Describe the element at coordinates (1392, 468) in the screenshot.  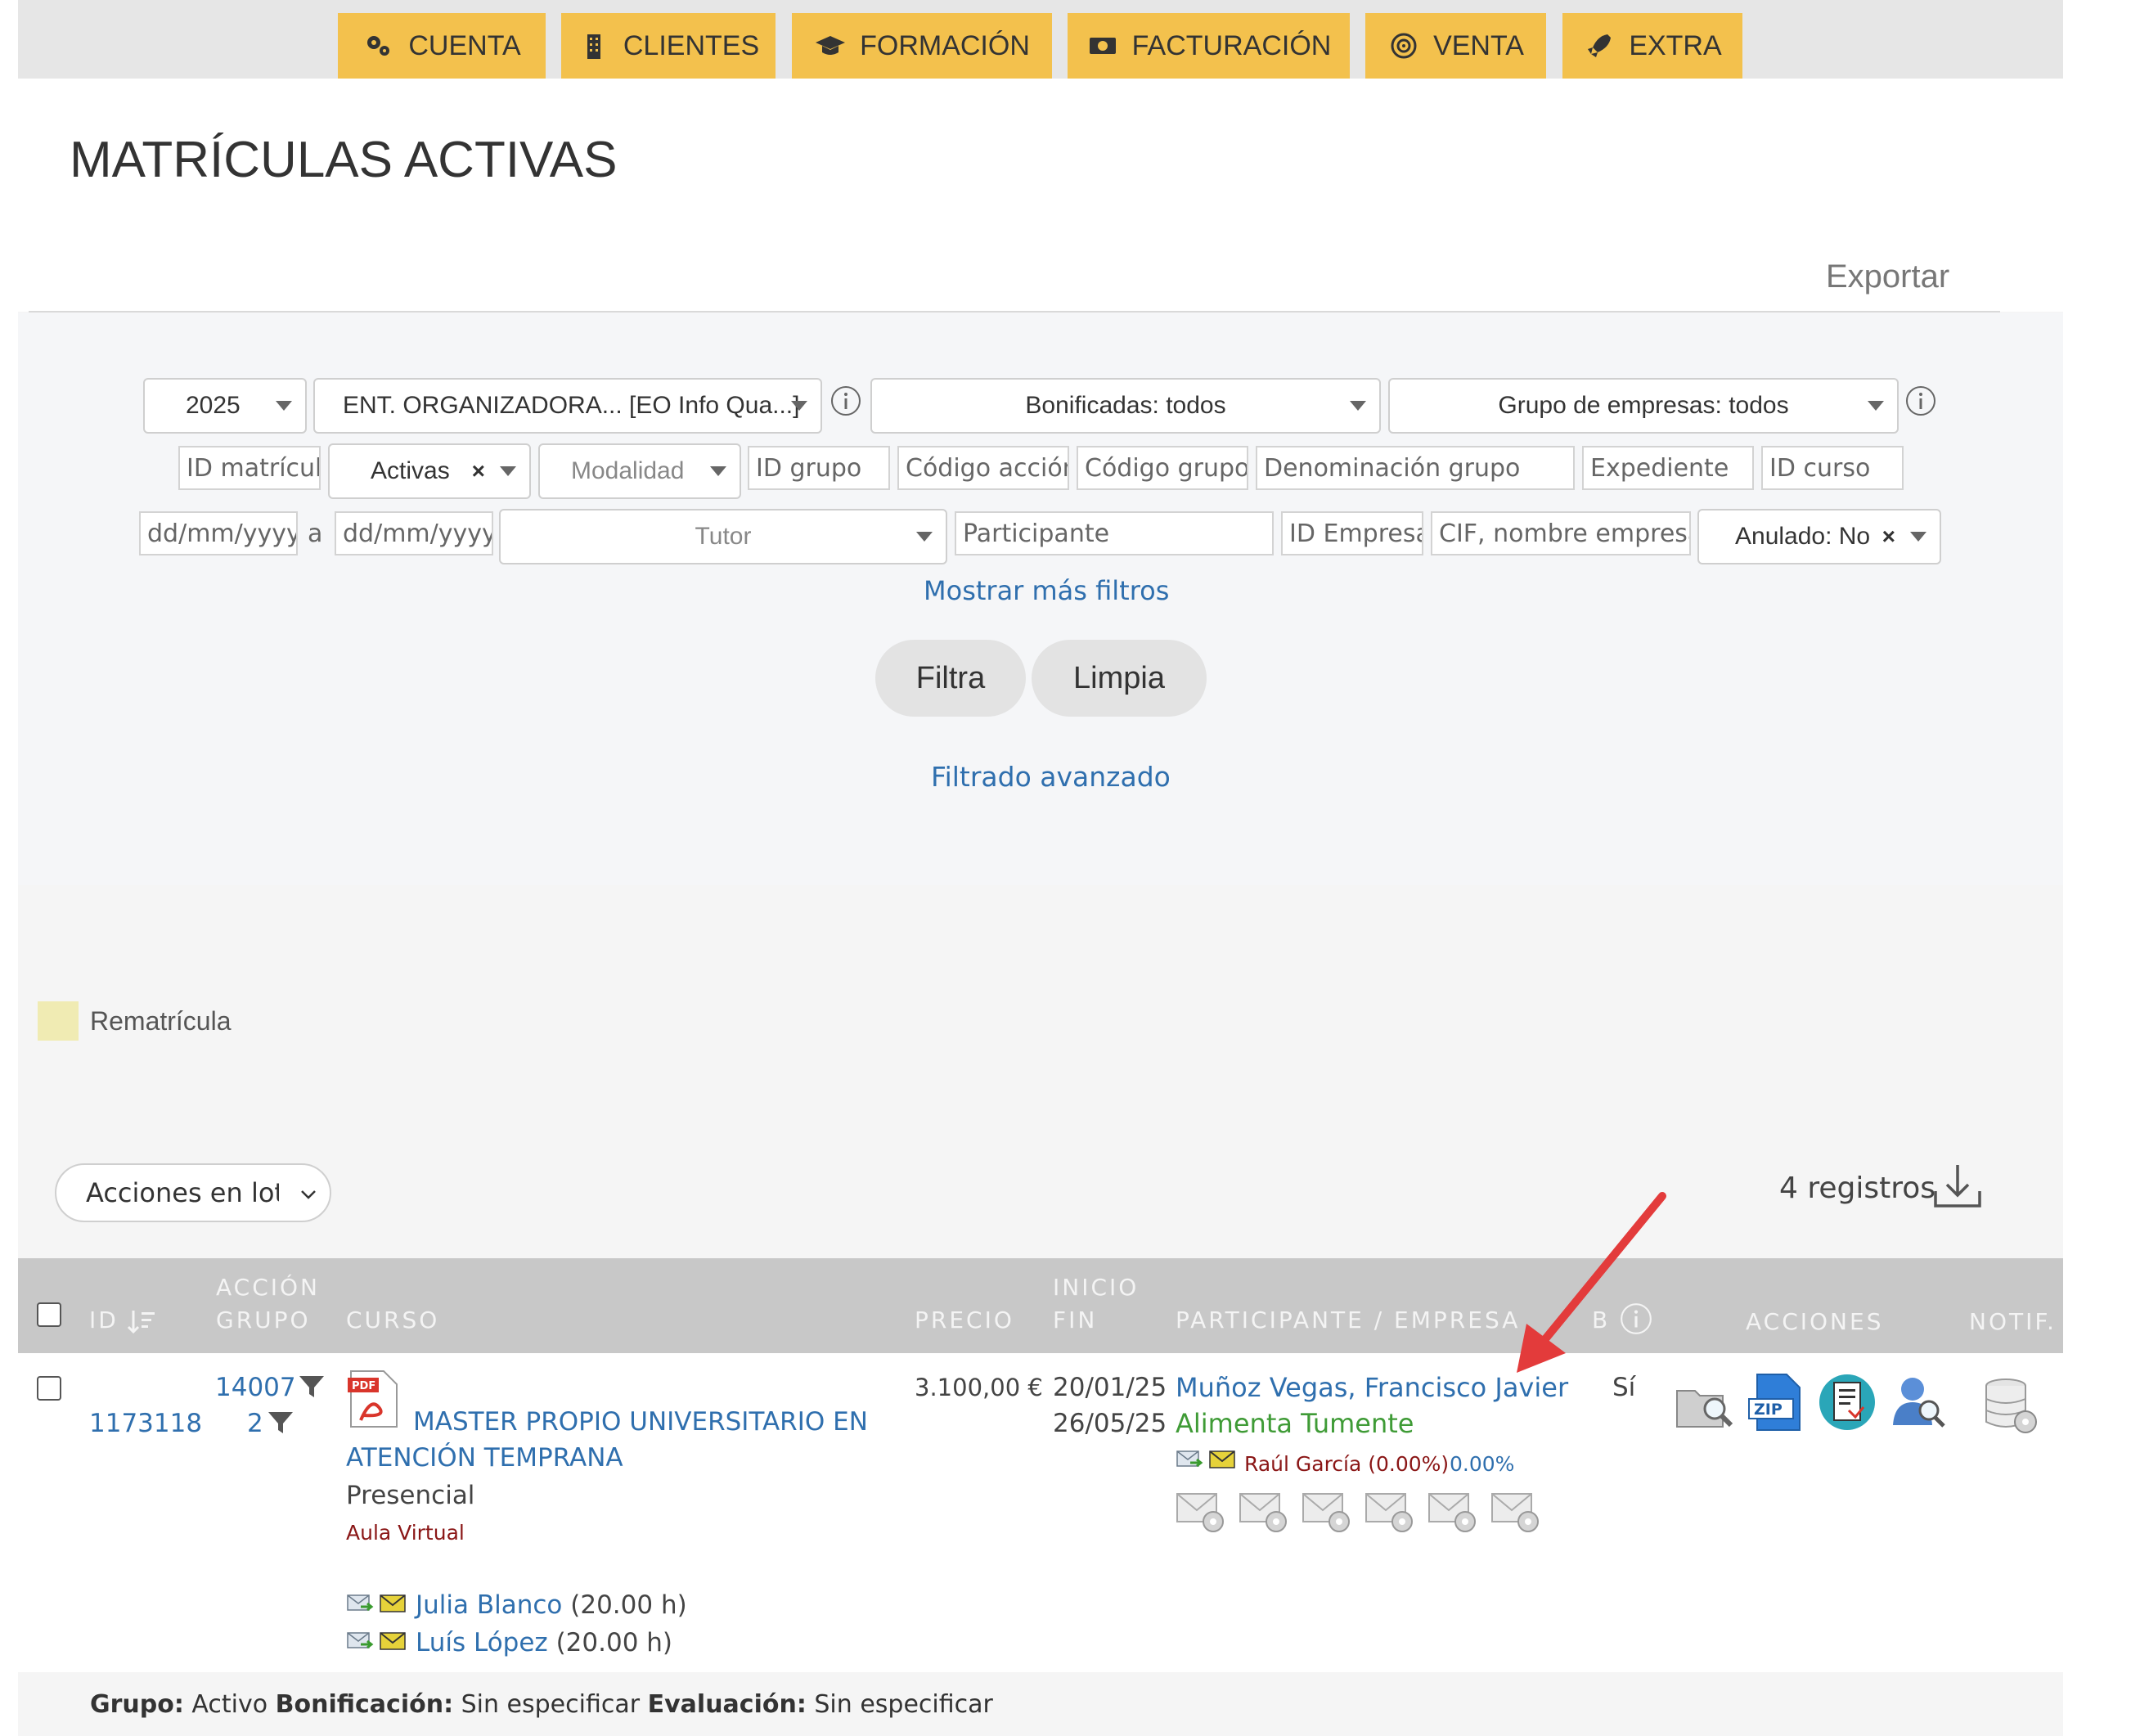
I see `placeholder: Denominación grupo` at that location.